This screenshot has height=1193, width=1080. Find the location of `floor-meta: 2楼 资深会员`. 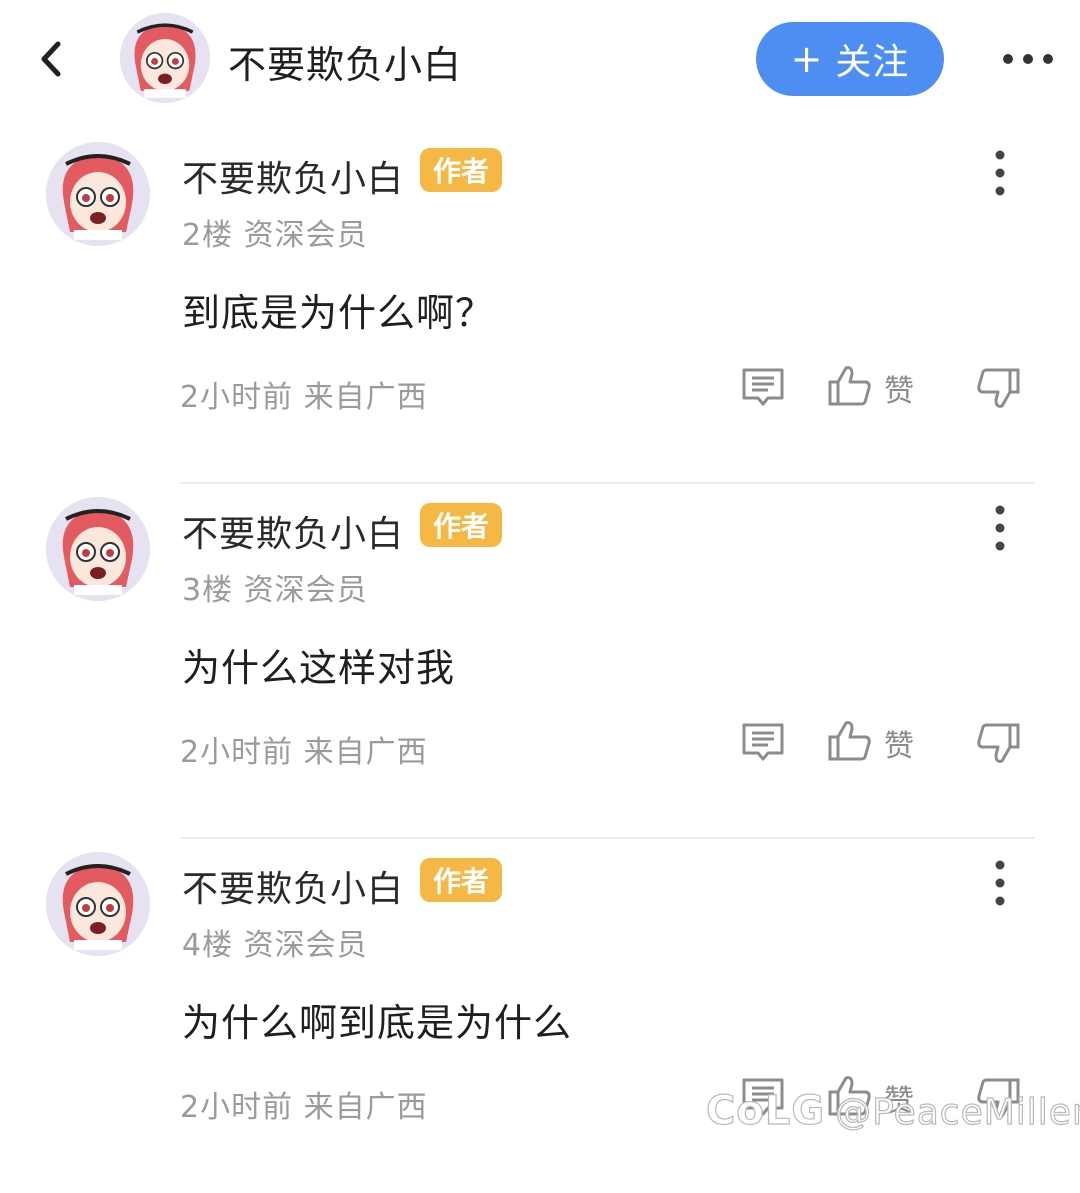

floor-meta: 2楼 资深会员 is located at coordinates (275, 235).